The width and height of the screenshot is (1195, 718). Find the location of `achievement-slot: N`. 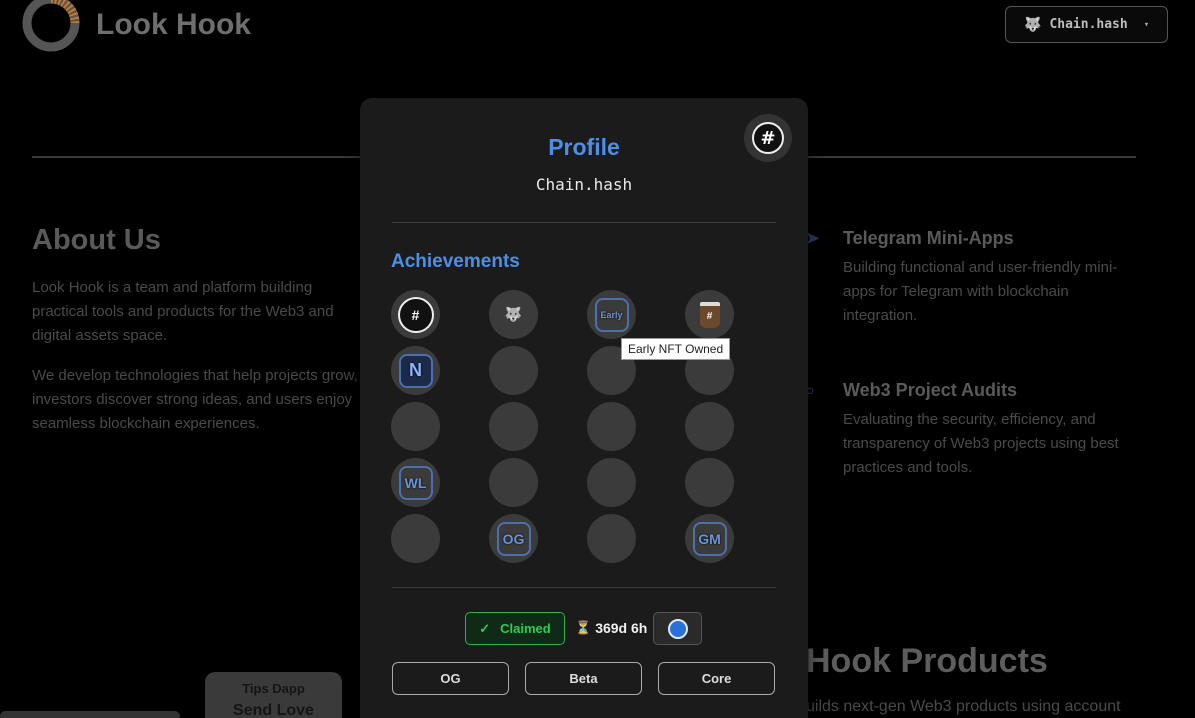

achievement-slot: N is located at coordinates (415, 370).